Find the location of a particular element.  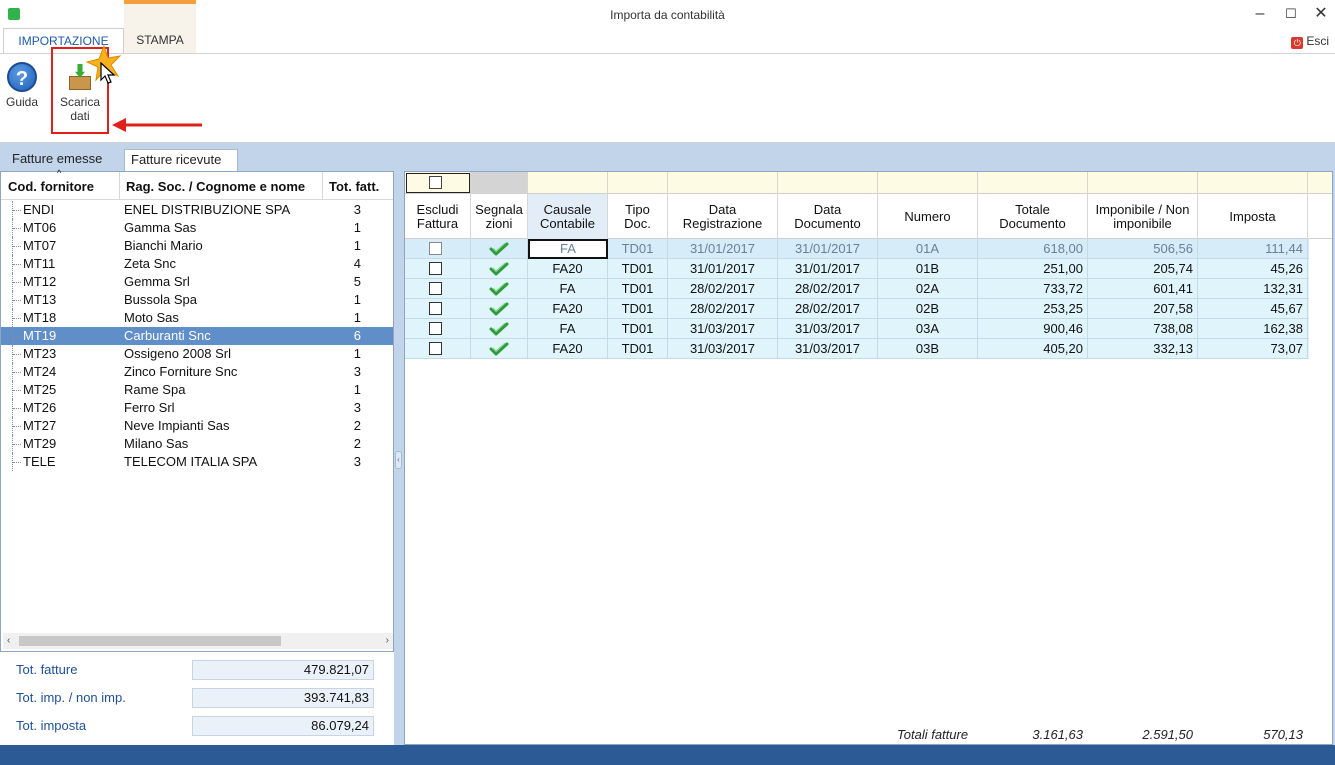

splitter-collapse-icon: ‹ is located at coordinates (398, 460).